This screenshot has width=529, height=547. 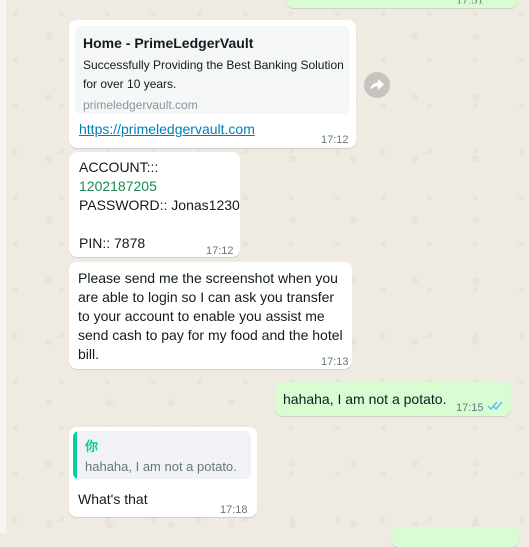 I want to click on message-time: 17:13, so click(x=335, y=362).